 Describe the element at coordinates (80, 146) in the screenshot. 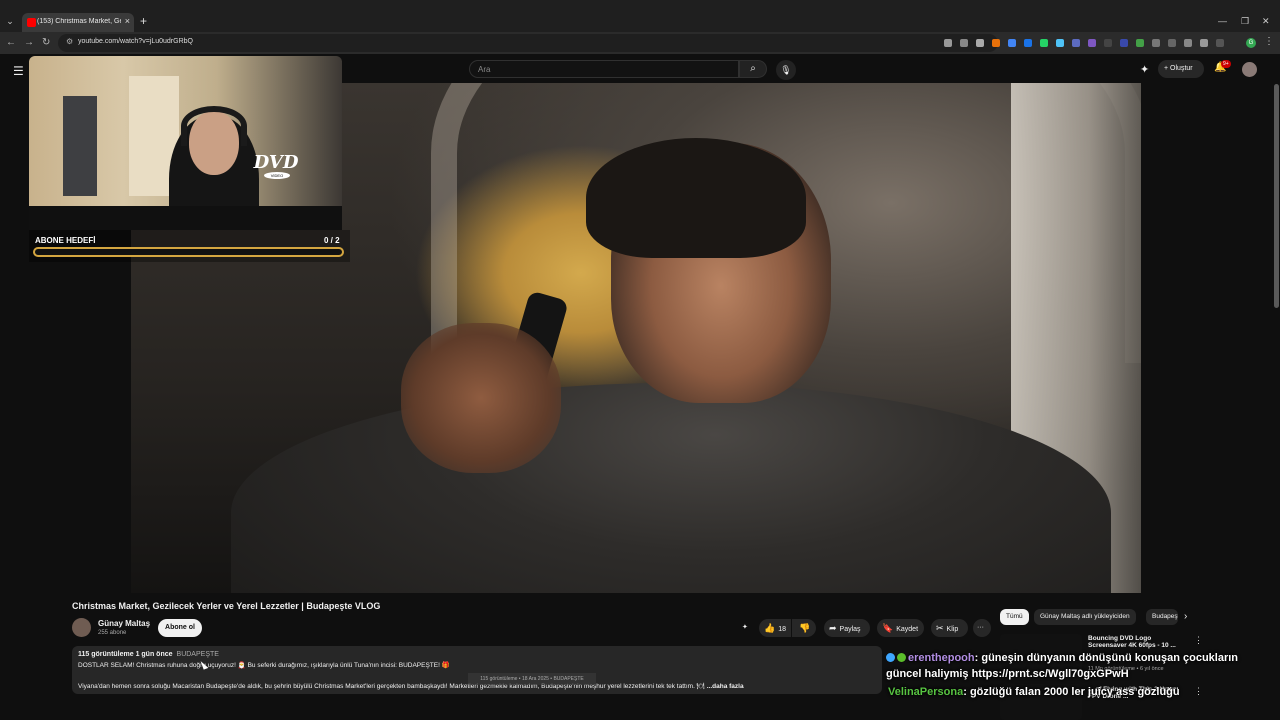

I see `webcam-shelf` at that location.